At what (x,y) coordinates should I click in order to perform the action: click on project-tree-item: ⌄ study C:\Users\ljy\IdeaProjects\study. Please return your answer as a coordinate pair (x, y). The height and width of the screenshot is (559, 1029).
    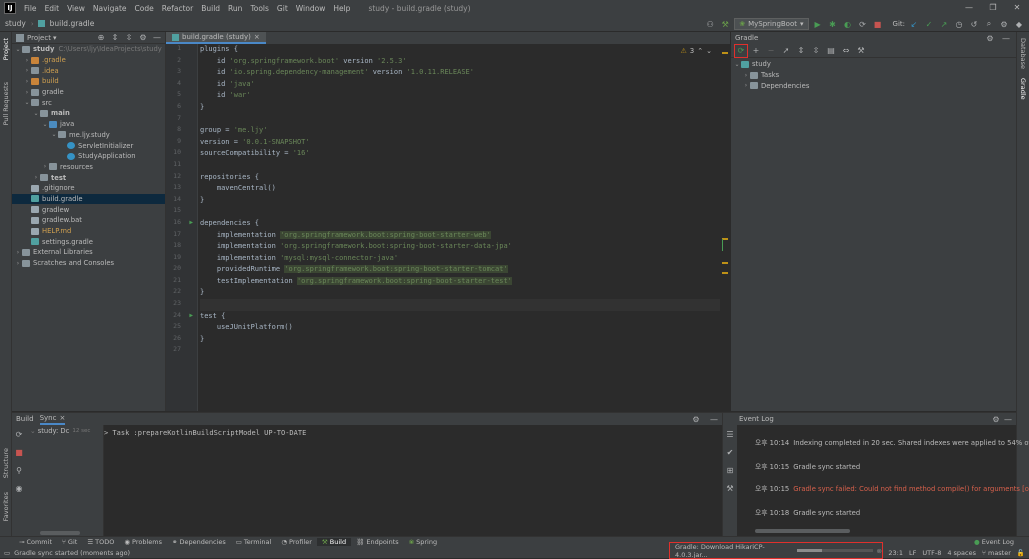
    Looking at the image, I should click on (88, 49).